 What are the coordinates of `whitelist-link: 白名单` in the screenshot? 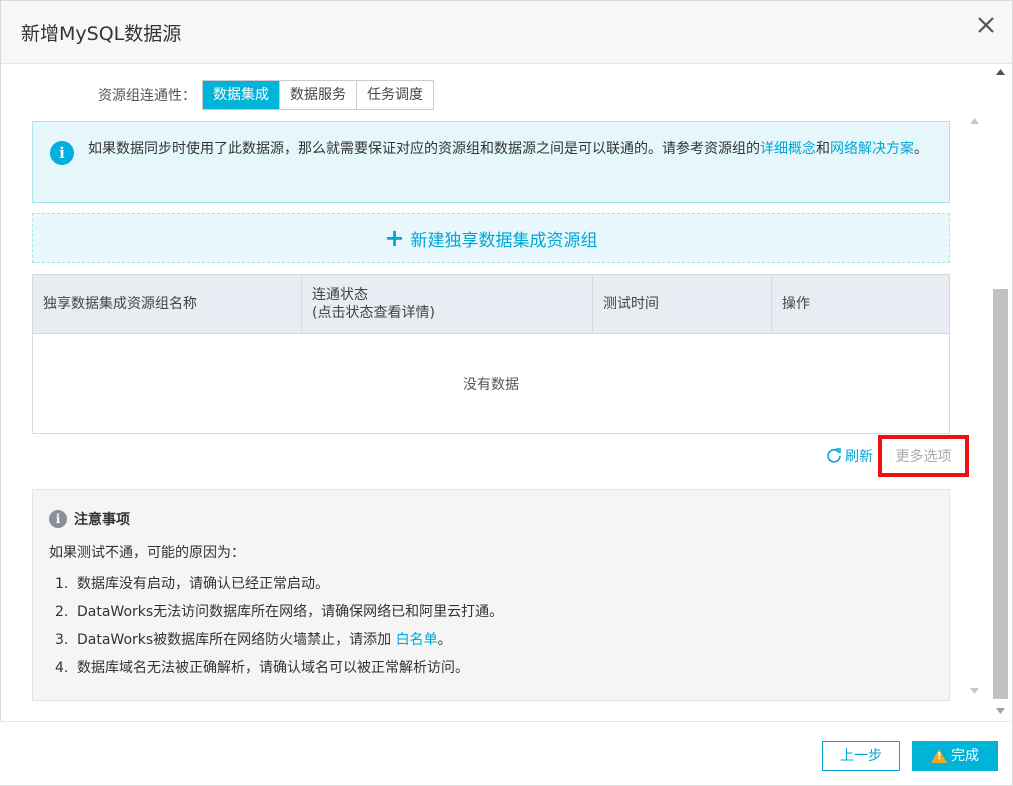 It's located at (417, 640).